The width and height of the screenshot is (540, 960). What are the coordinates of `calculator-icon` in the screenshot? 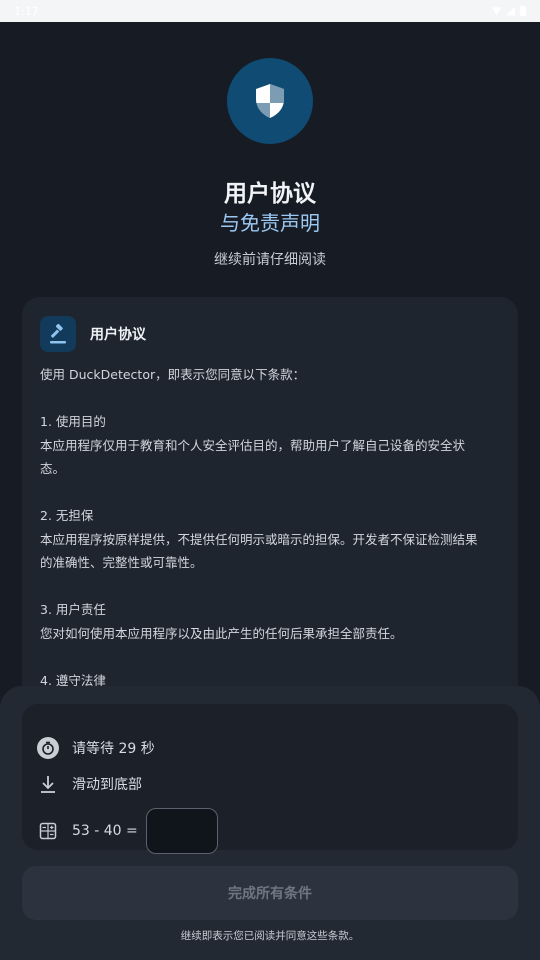 It's located at (48, 831).